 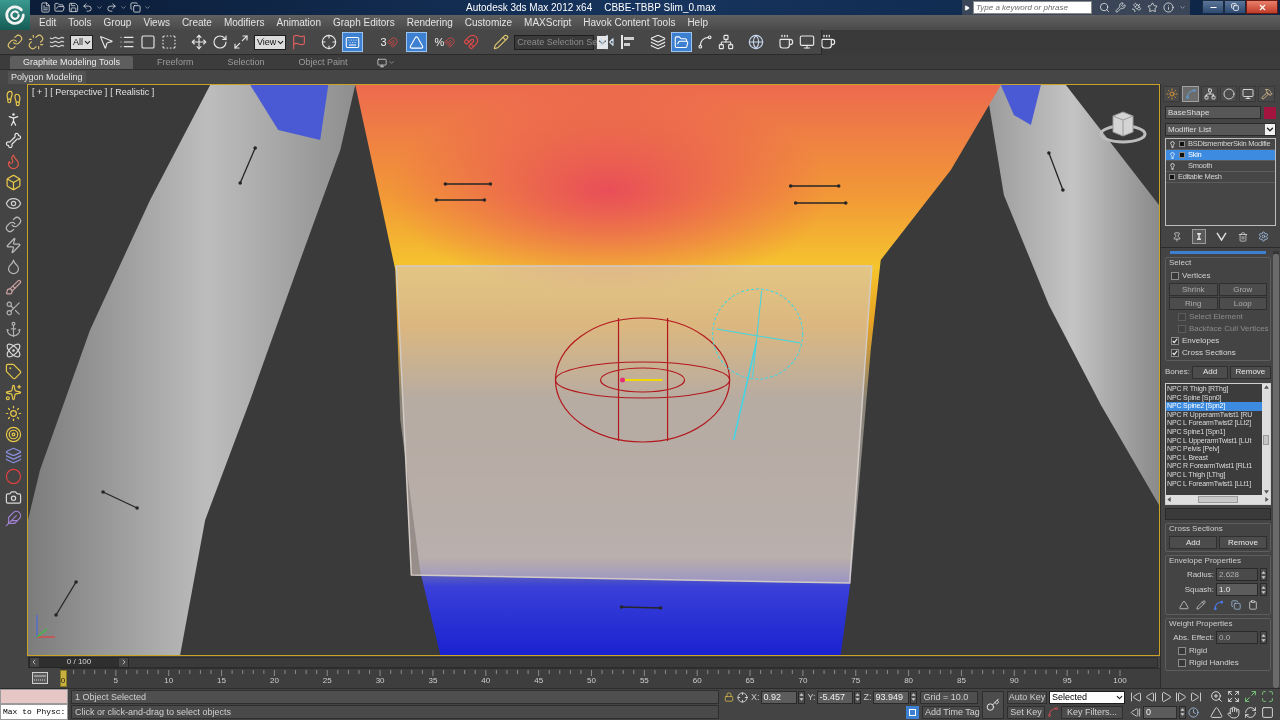 I want to click on ribbon-tab: Freeform, so click(x=175, y=62).